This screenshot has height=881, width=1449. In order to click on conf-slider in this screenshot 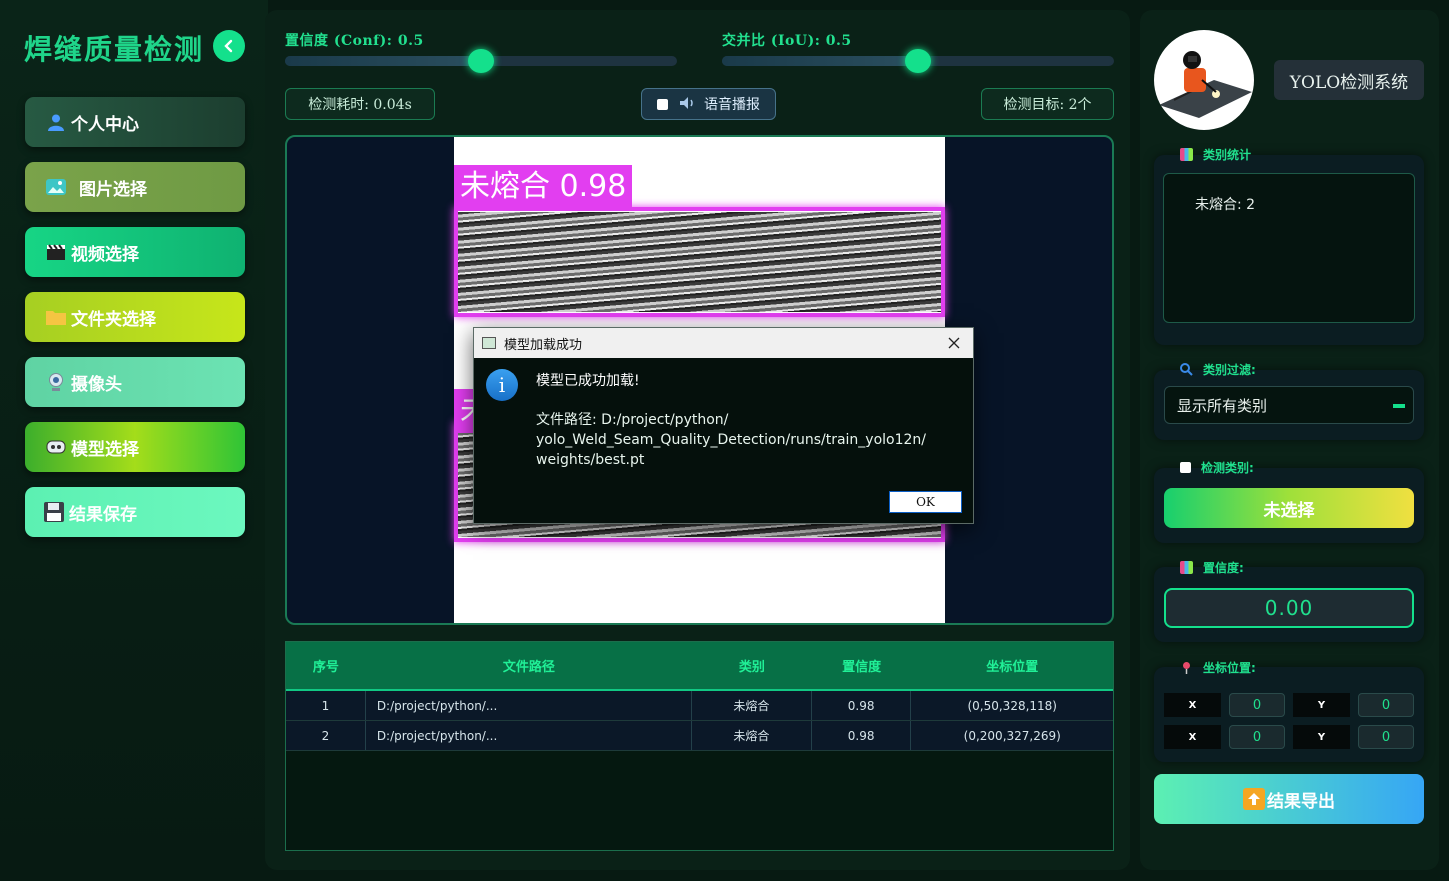, I will do `click(481, 61)`.